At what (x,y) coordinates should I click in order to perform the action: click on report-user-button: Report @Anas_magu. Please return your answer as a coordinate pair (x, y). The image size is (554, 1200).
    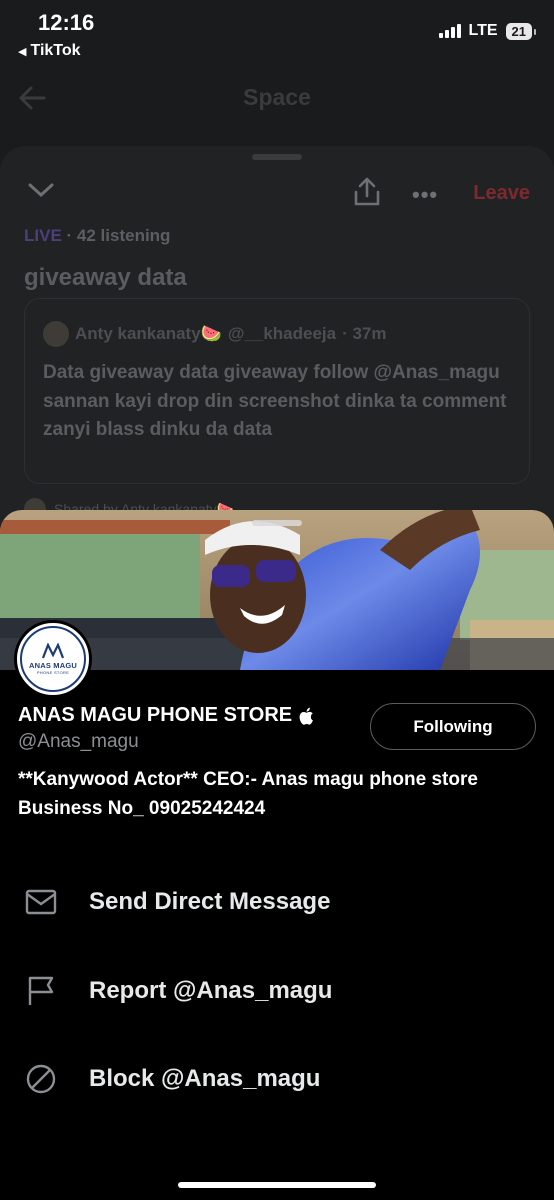
    Looking at the image, I should click on (277, 991).